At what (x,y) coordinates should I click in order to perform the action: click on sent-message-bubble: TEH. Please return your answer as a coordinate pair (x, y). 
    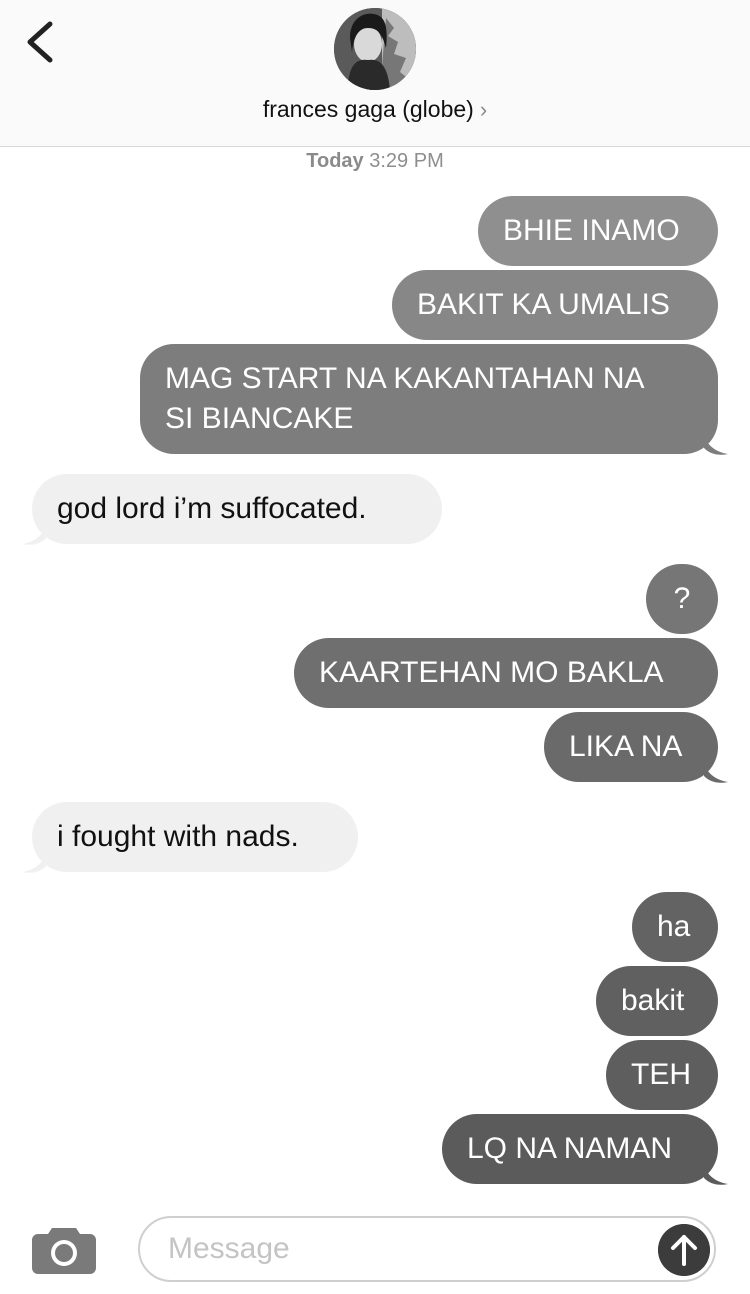
    Looking at the image, I should click on (662, 1075).